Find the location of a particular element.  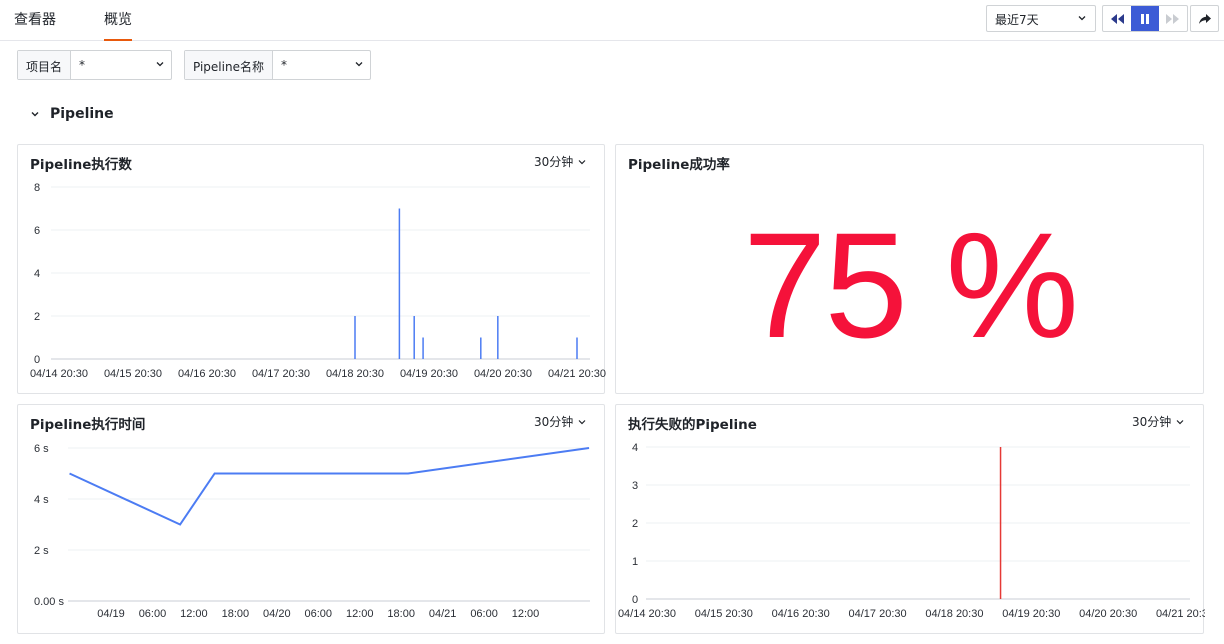

pipeline-name-filter-select: * is located at coordinates (321, 65).